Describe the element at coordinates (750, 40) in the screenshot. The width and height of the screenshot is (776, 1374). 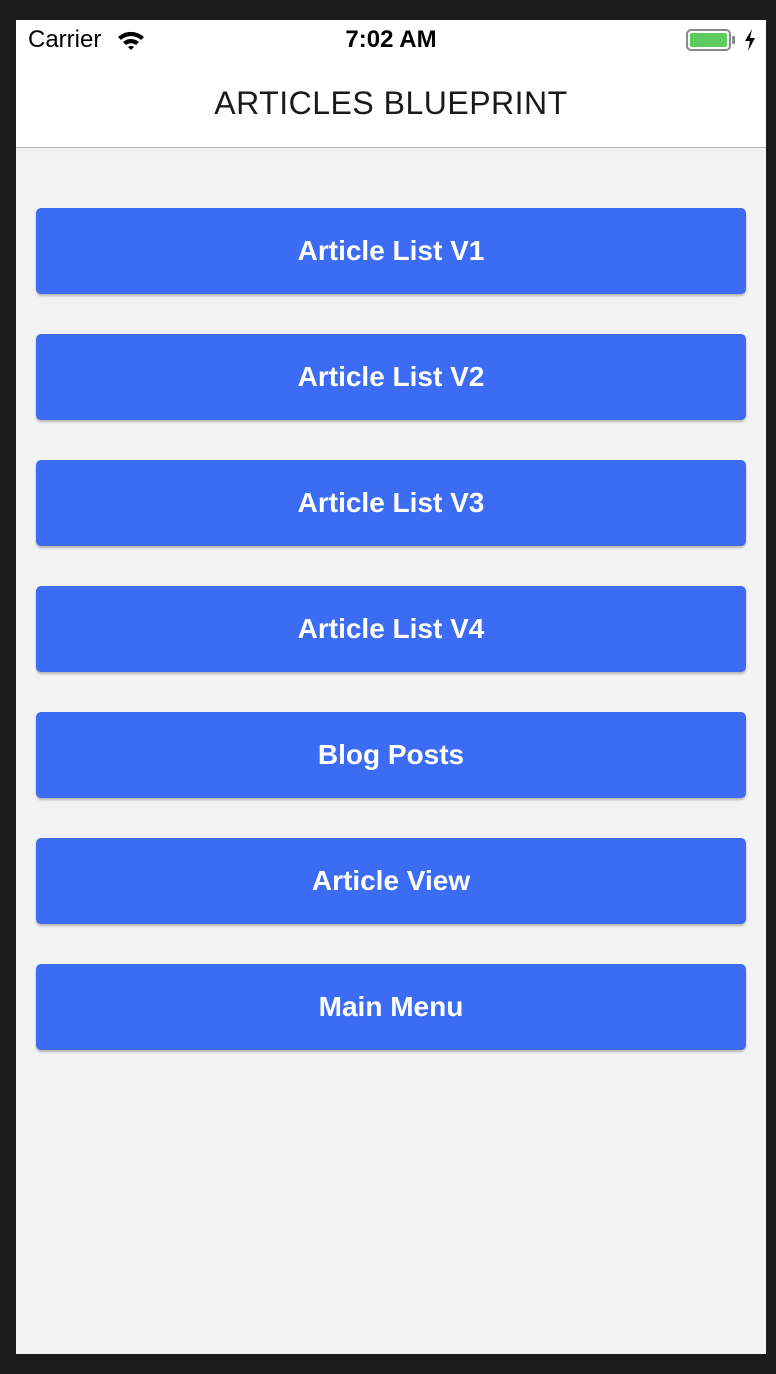
I see `charging-bolt-icon` at that location.